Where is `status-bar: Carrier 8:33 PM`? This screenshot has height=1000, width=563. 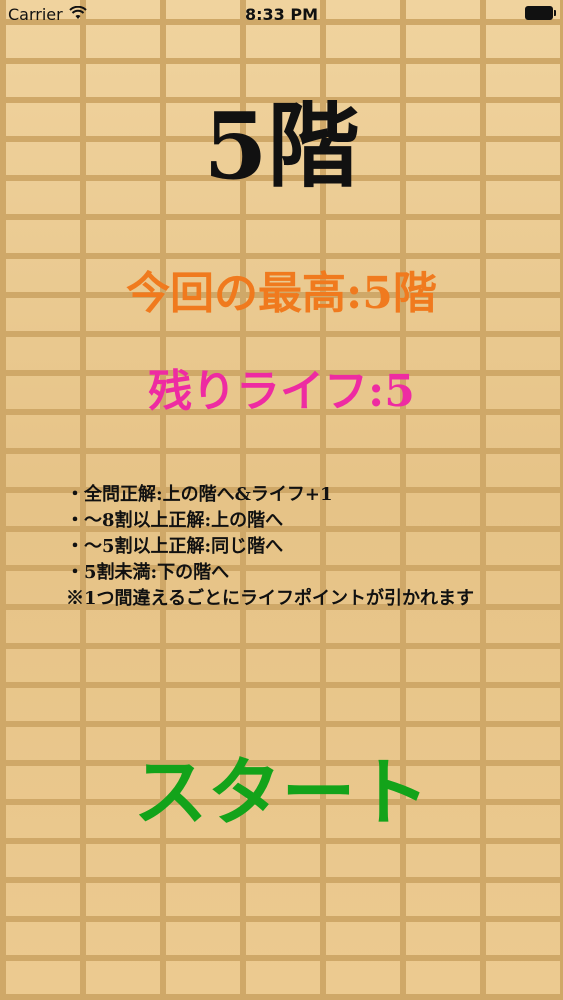
status-bar: Carrier 8:33 PM is located at coordinates (281, 15).